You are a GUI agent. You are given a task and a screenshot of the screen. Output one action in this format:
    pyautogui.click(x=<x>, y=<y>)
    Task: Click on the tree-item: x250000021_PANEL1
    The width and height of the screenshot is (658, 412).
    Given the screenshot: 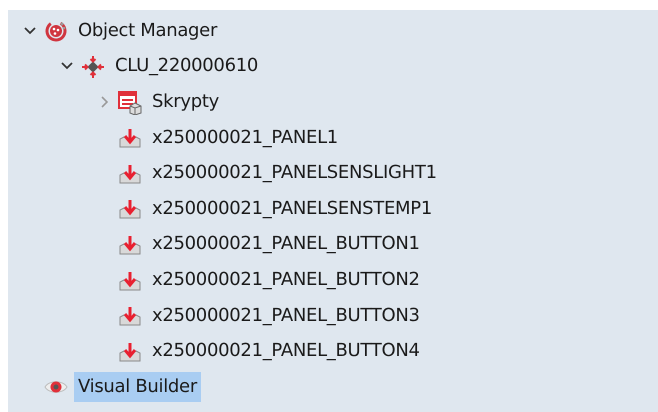 What is the action you would take?
    pyautogui.click(x=245, y=137)
    